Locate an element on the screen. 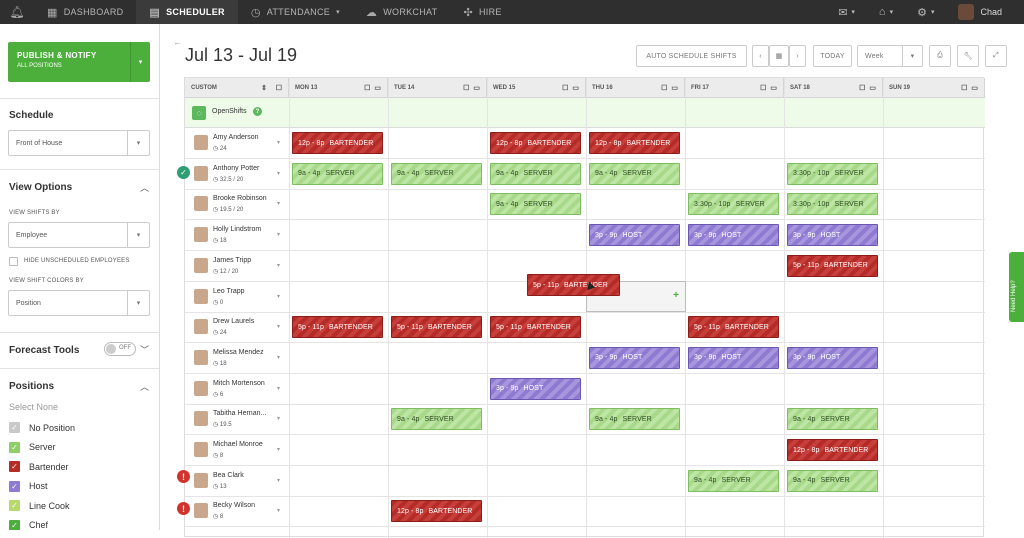  hide-unscheduled-checkbox is located at coordinates (13, 261).